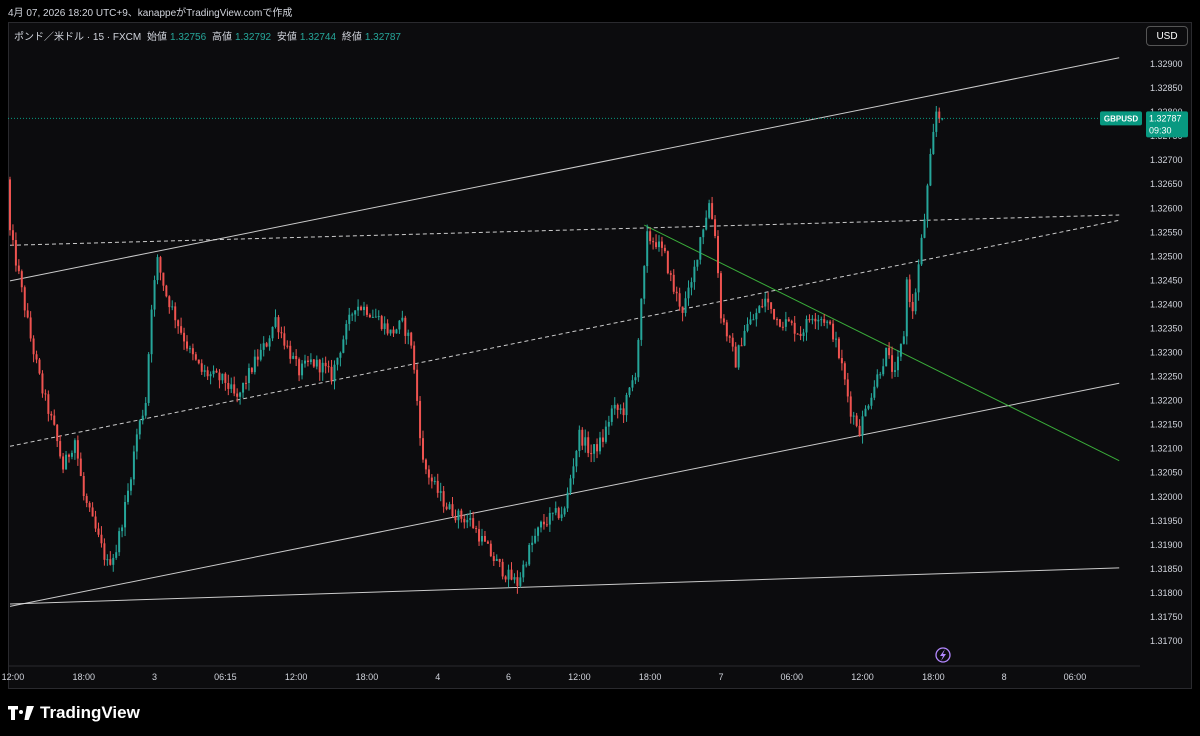  What do you see at coordinates (74, 713) in the screenshot?
I see `tradingview-footer: TradingView` at bounding box center [74, 713].